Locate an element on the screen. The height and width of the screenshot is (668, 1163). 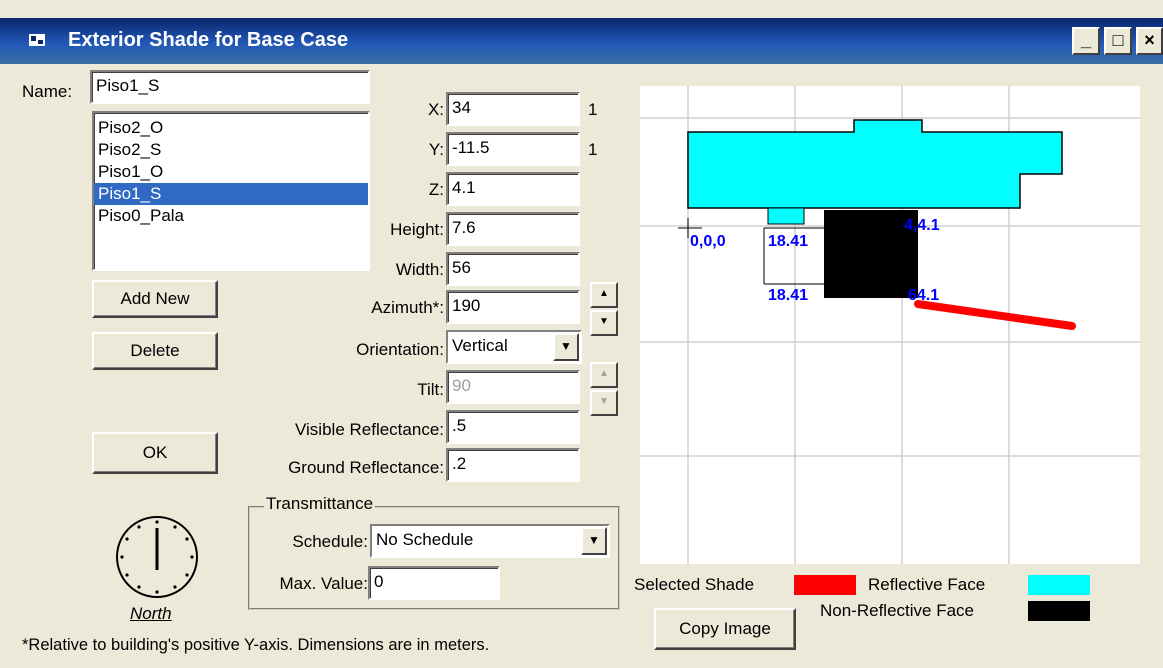
minimize-button: _ is located at coordinates (1086, 41).